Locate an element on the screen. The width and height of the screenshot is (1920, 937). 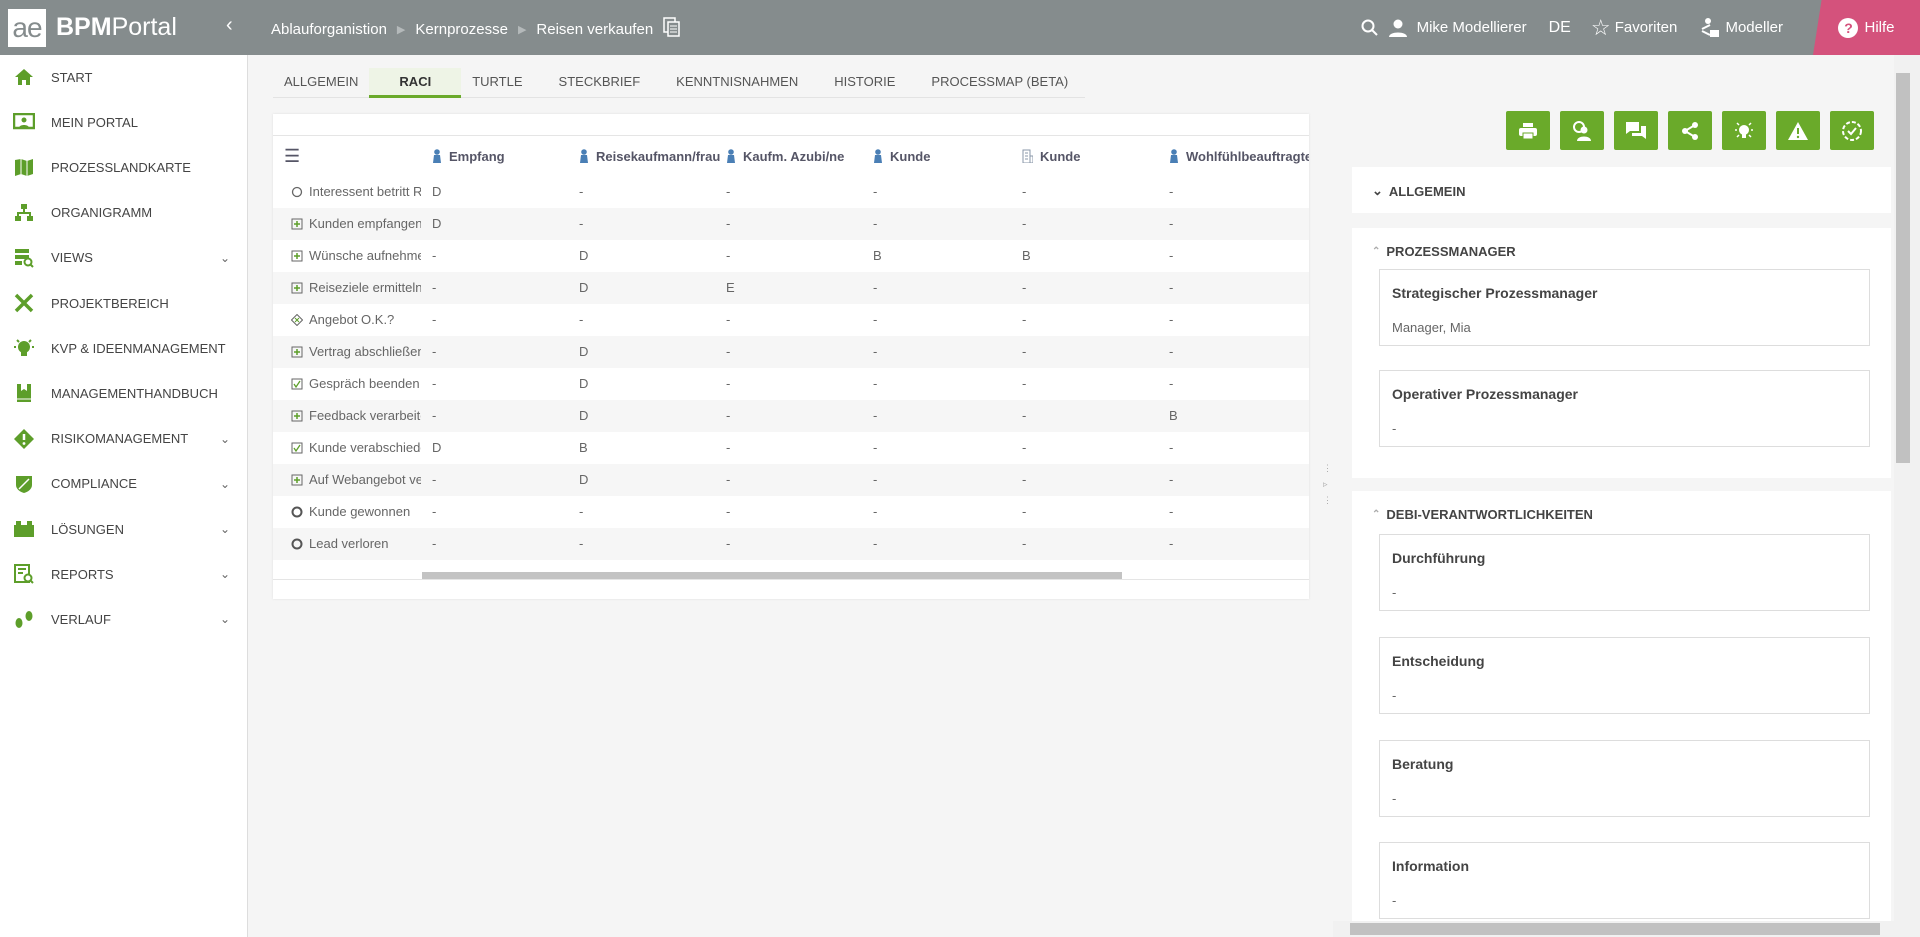
sidebar-item-compliance: COMPLIANCE ⌄ is located at coordinates (124, 484).